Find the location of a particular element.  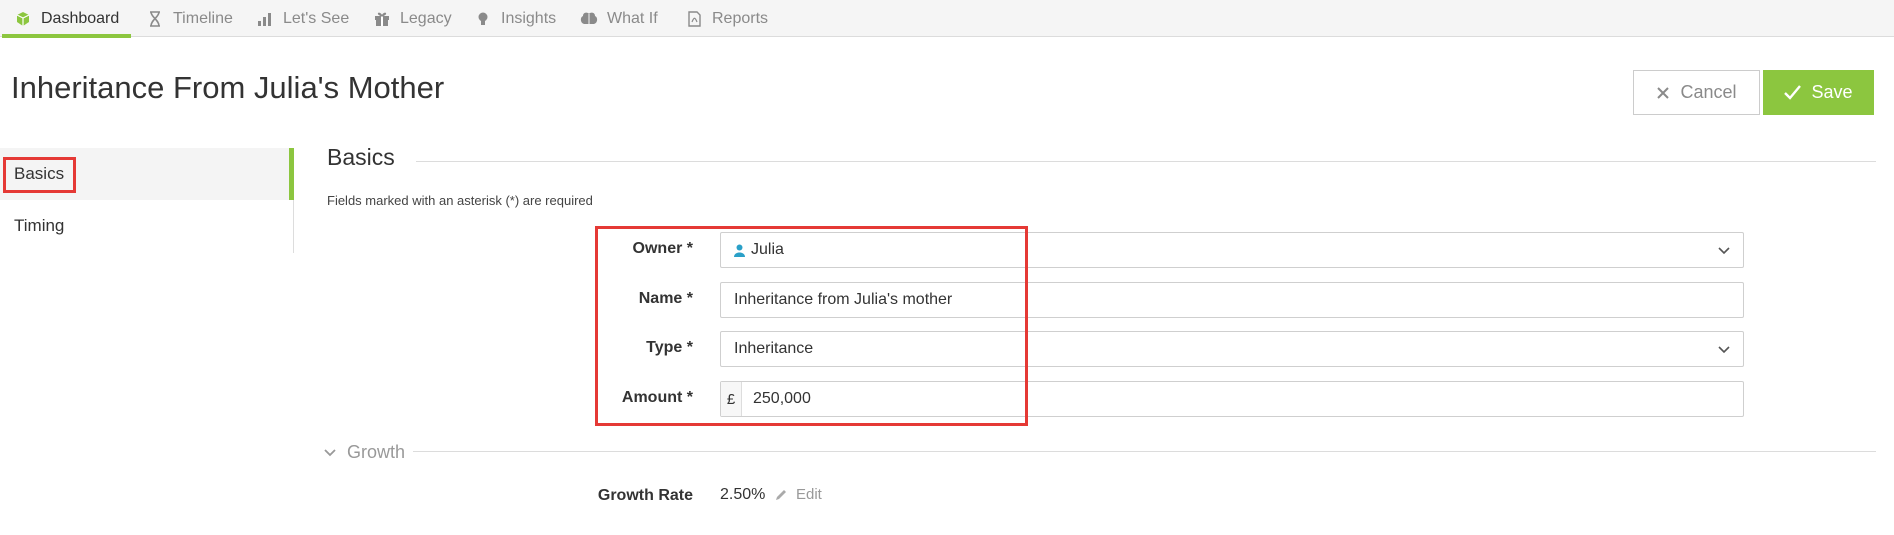

section-title-growth: Growth is located at coordinates (376, 452).